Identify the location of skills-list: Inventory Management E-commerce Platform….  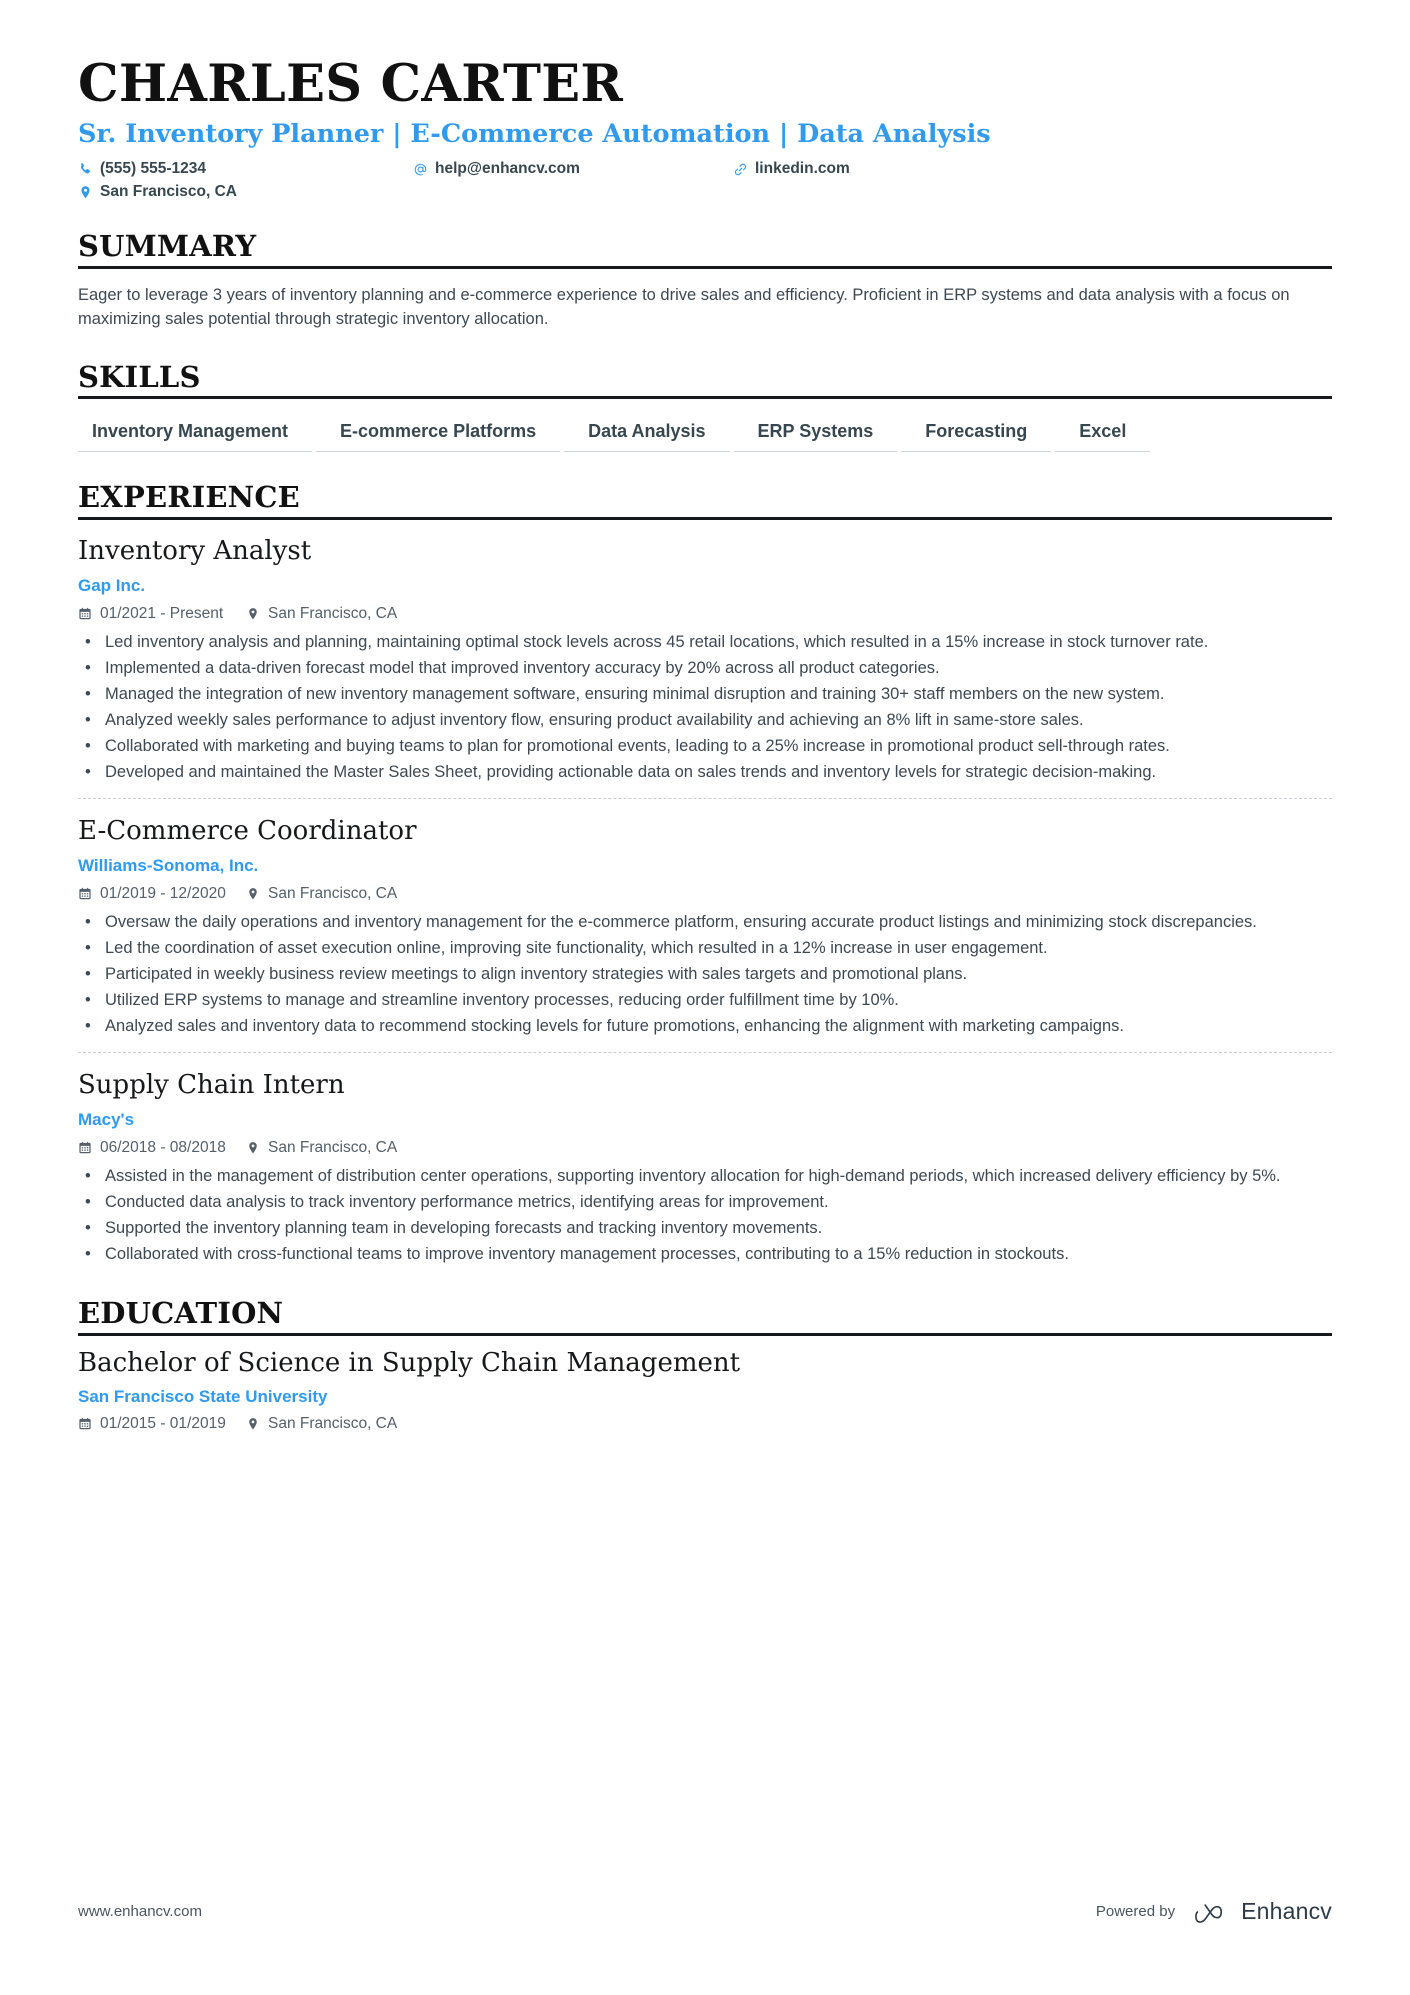
(705, 437).